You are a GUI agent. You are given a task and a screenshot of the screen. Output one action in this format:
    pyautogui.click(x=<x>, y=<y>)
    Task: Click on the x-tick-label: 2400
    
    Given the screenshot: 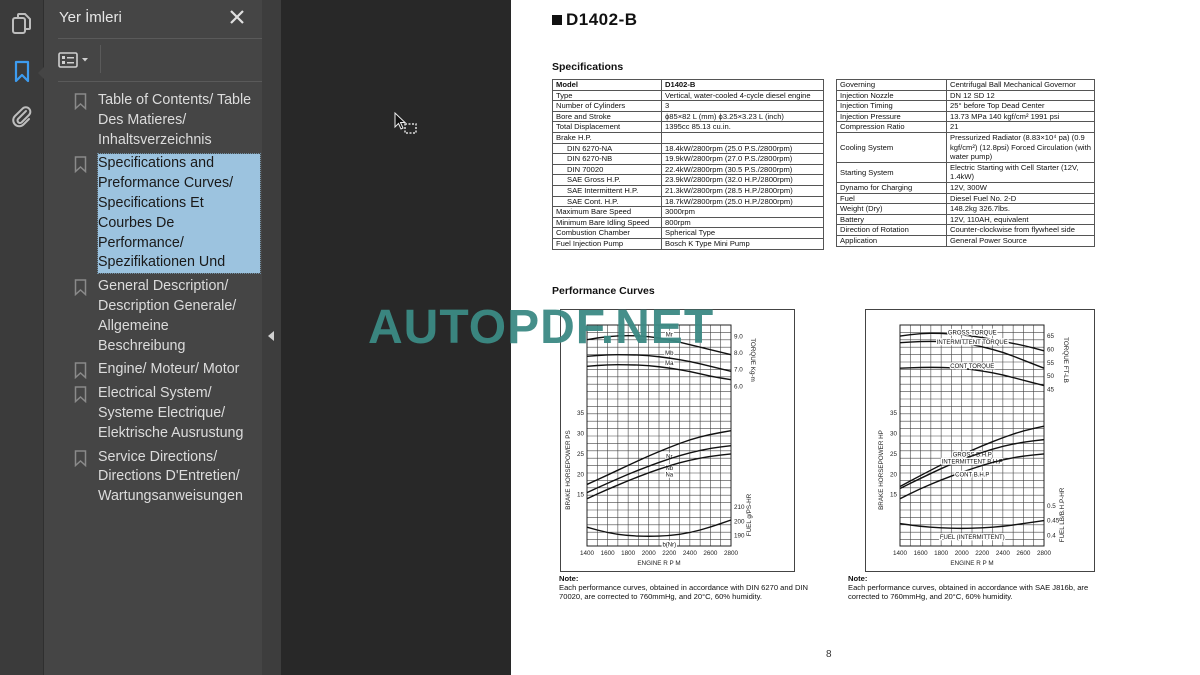 What is the action you would take?
    pyautogui.click(x=690, y=553)
    